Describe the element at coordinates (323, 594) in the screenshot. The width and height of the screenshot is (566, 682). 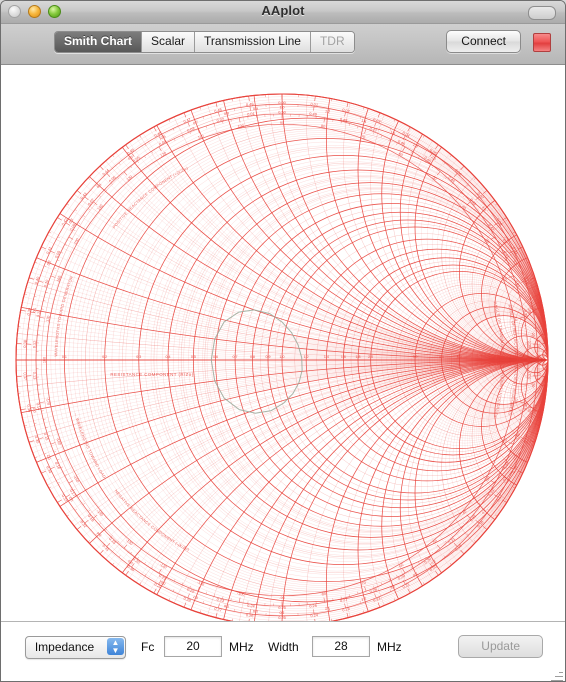
I see `svg-text: -80` at that location.